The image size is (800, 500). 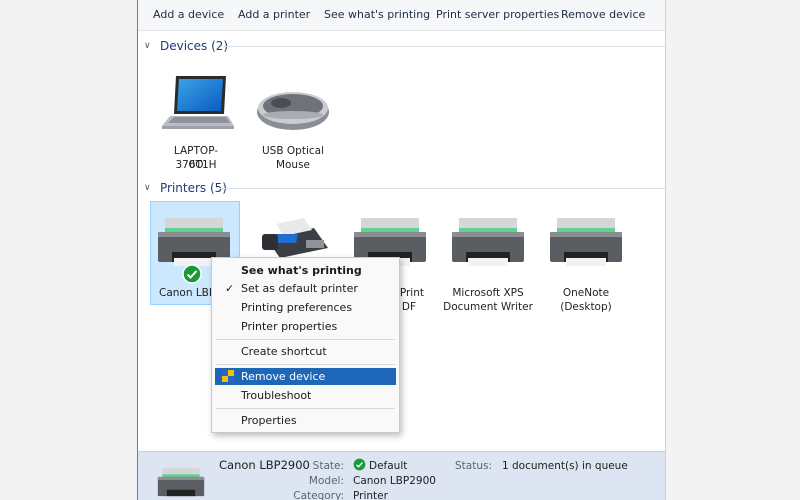 I want to click on menu-item-create-shortcut: Create shortcut, so click(x=305, y=351).